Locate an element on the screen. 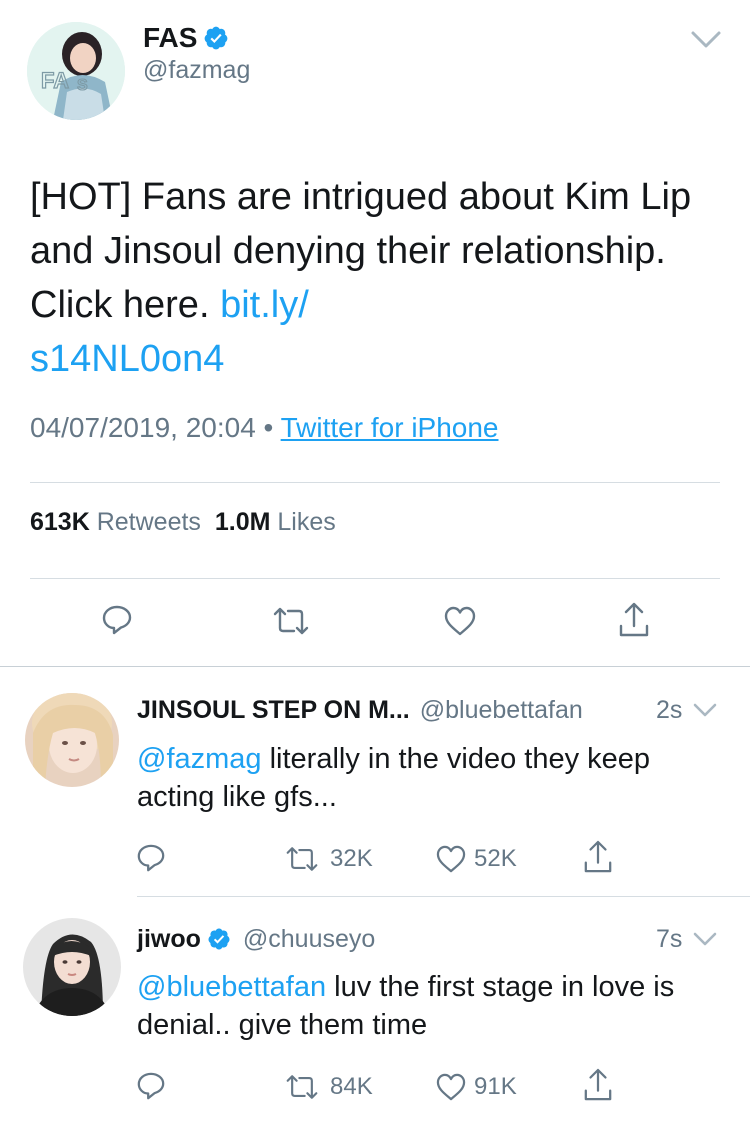 The image size is (750, 1127). reply-time: 7s is located at coordinates (669, 939).